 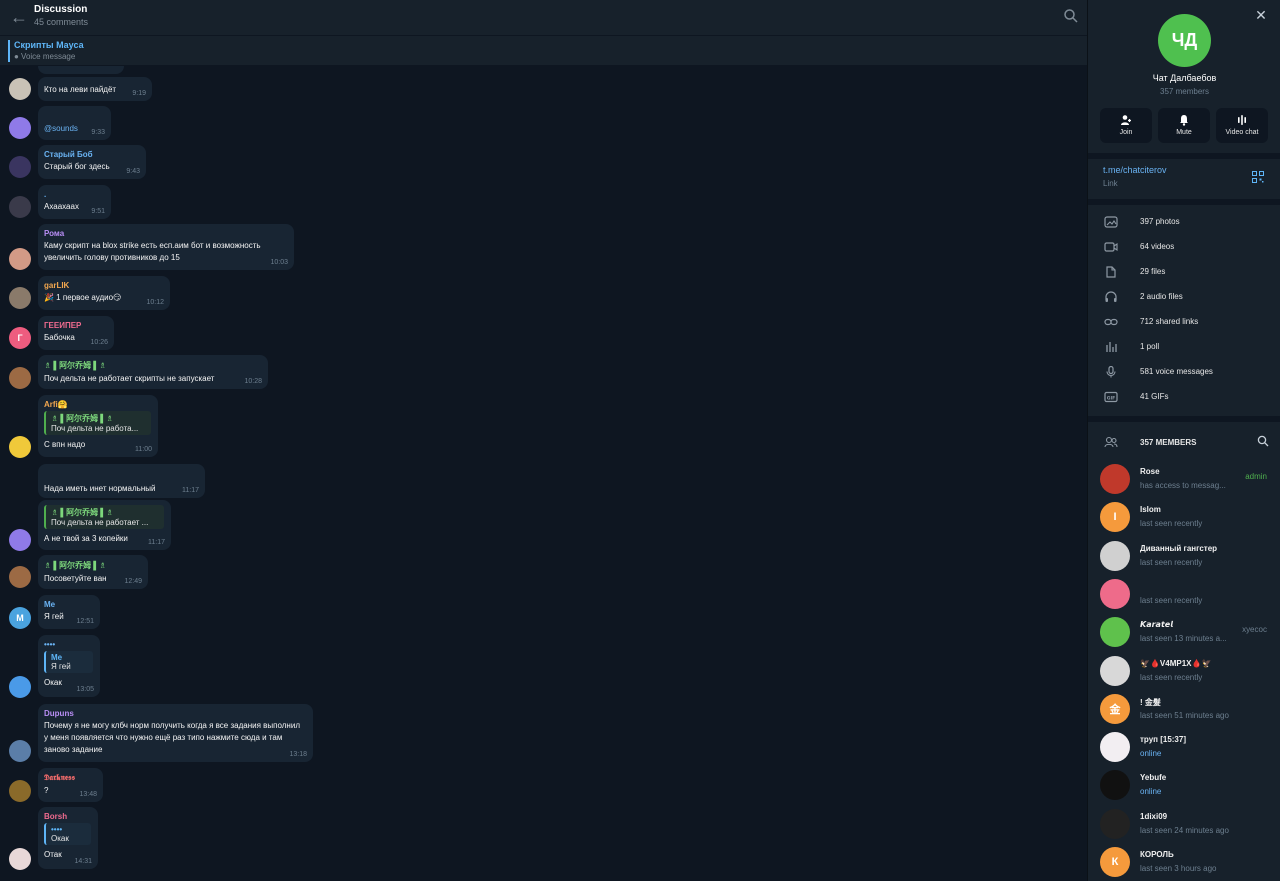 What do you see at coordinates (1242, 125) in the screenshot?
I see `video-chat-button: Video chat` at bounding box center [1242, 125].